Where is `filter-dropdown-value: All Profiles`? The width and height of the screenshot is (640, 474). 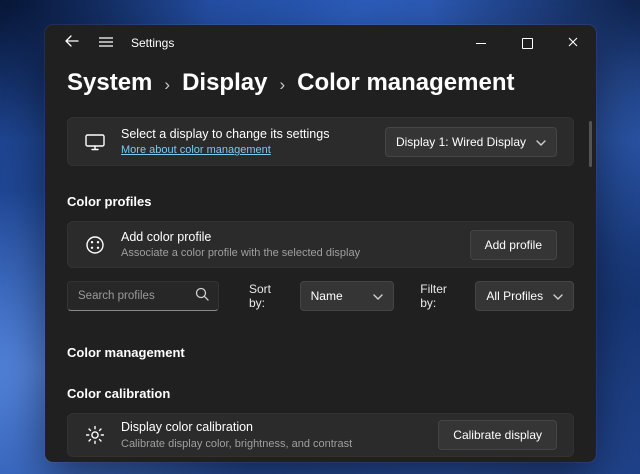
filter-dropdown-value: All Profiles is located at coordinates (515, 296).